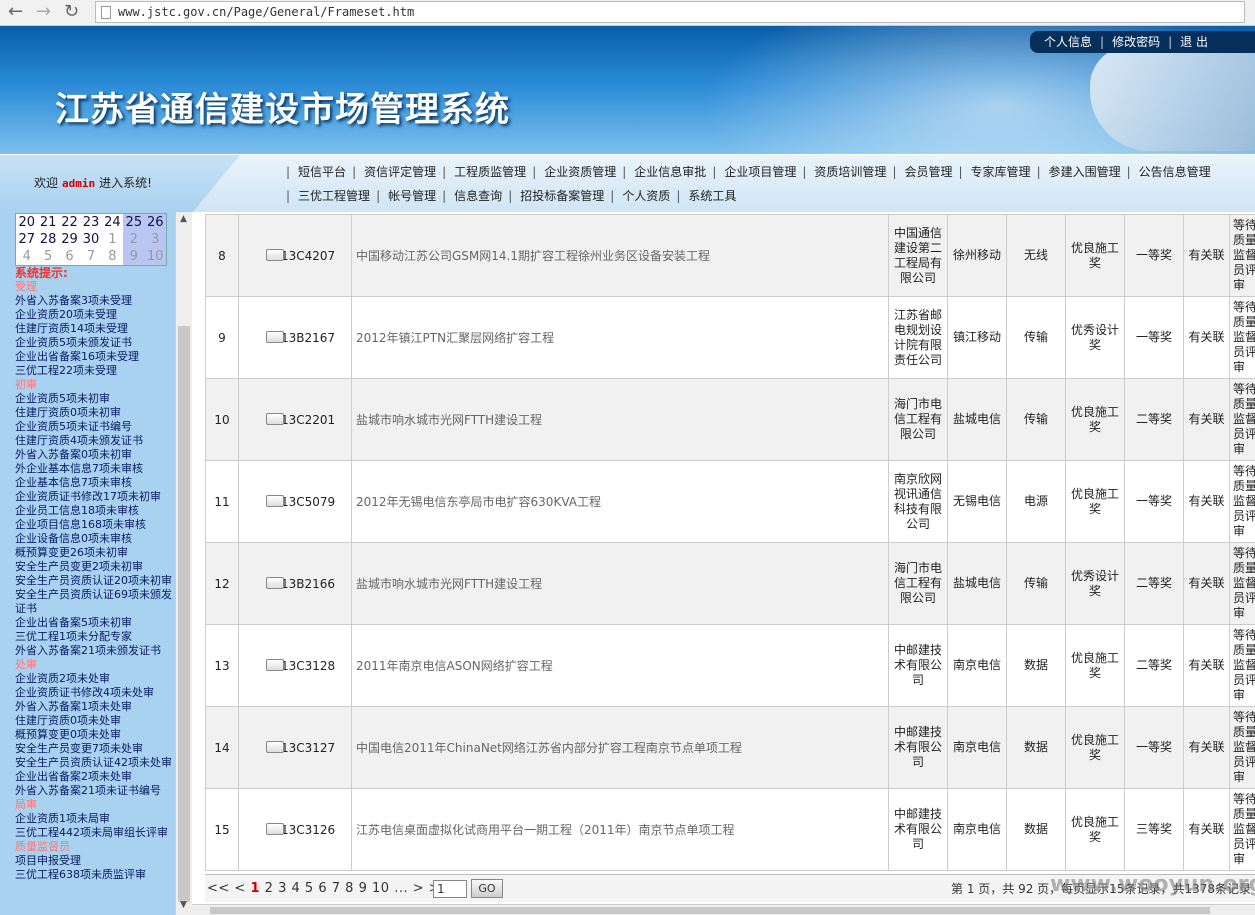  What do you see at coordinates (95, 357) in the screenshot?
I see `hint-link: 企业出省备案16项未受理` at bounding box center [95, 357].